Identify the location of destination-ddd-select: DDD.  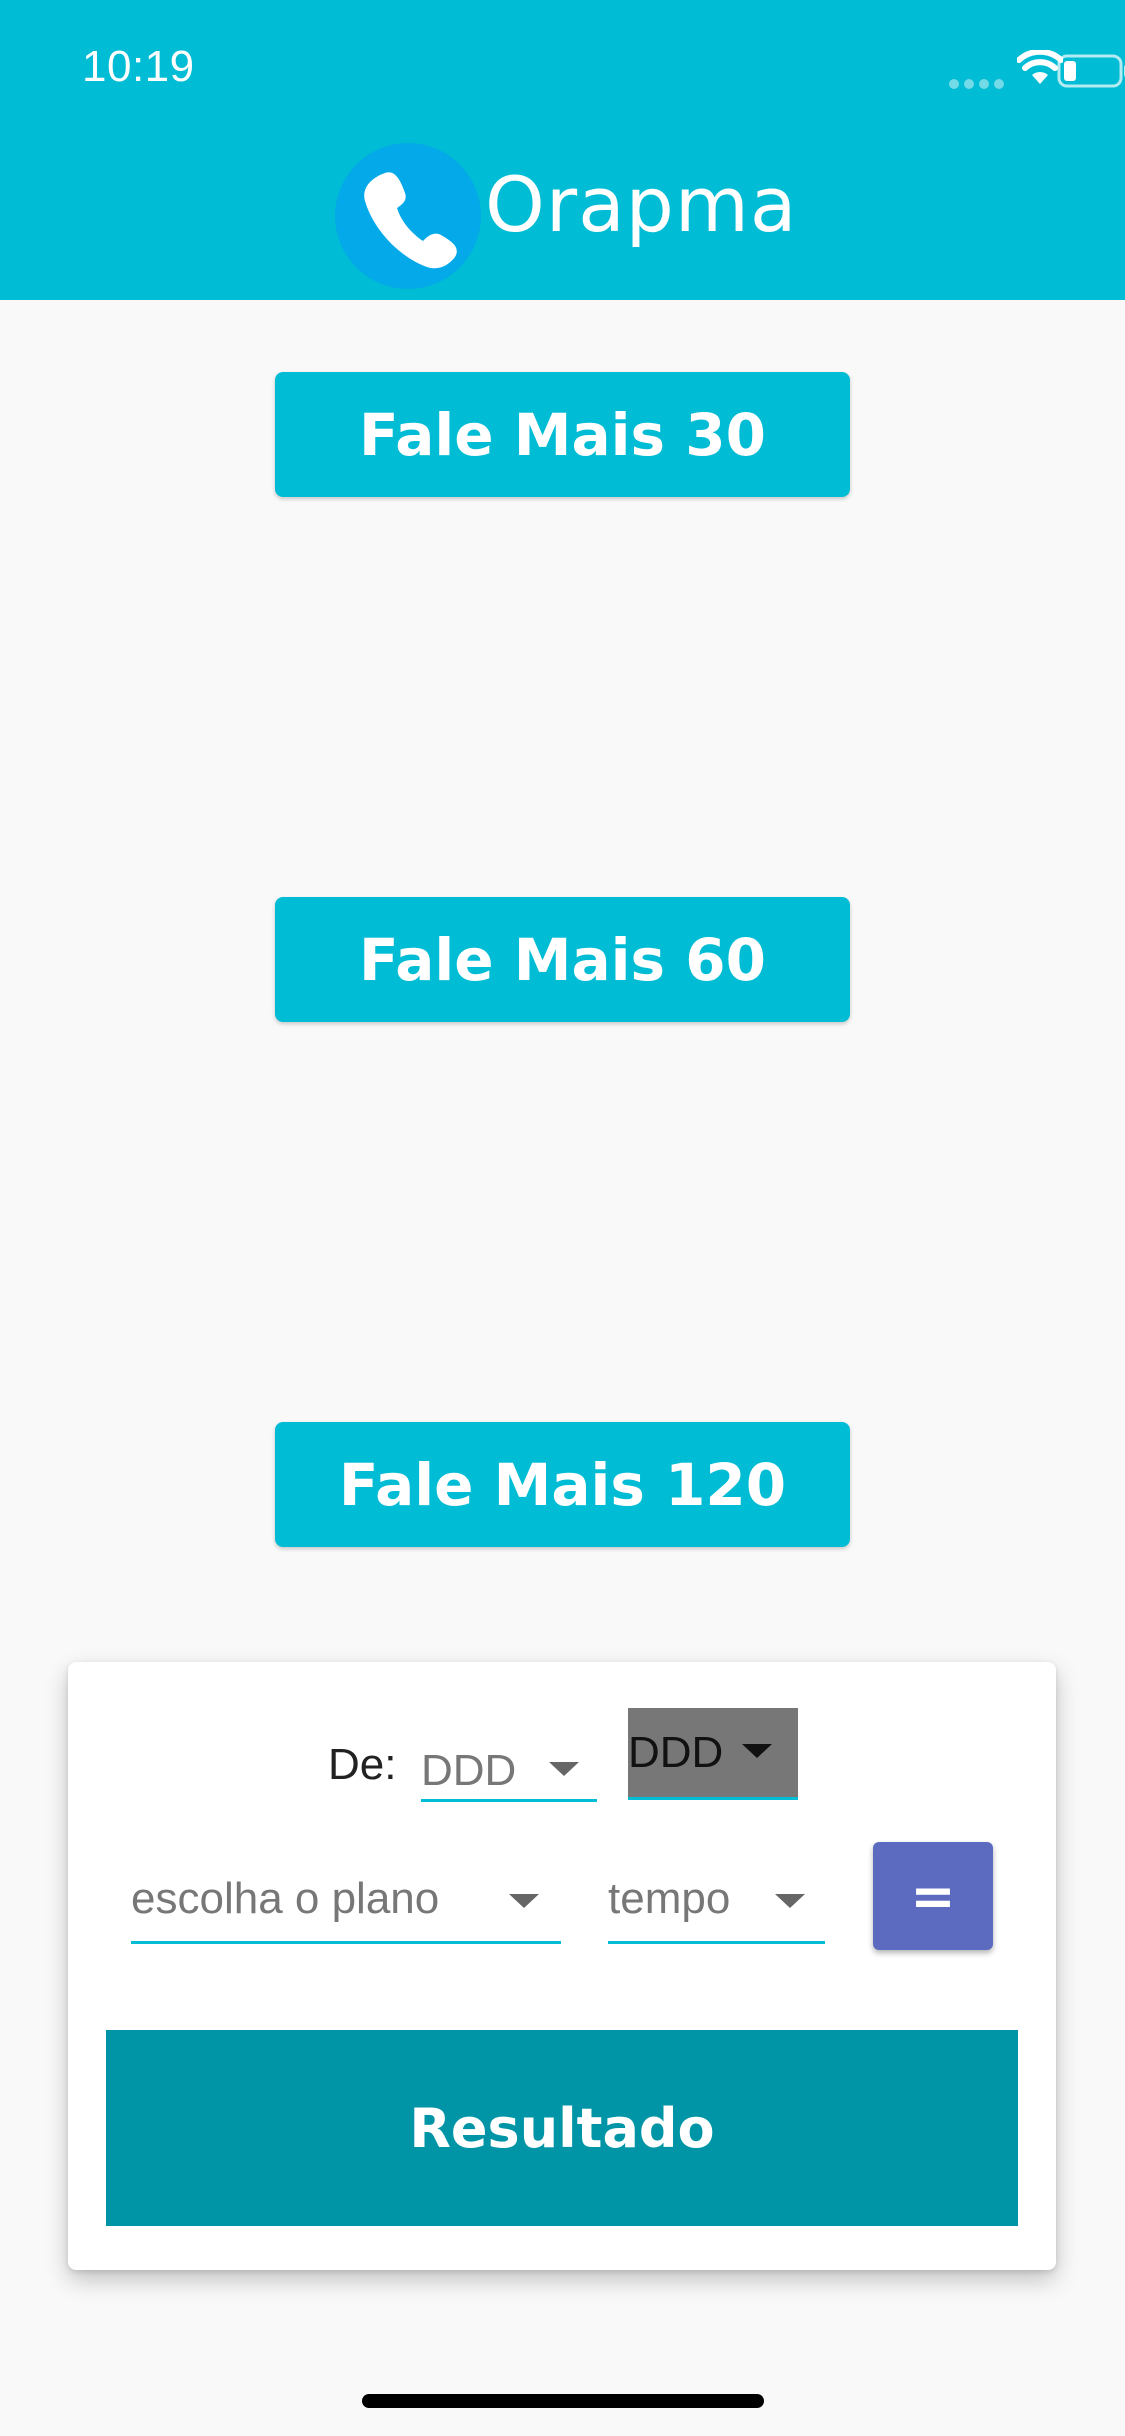
(713, 1754).